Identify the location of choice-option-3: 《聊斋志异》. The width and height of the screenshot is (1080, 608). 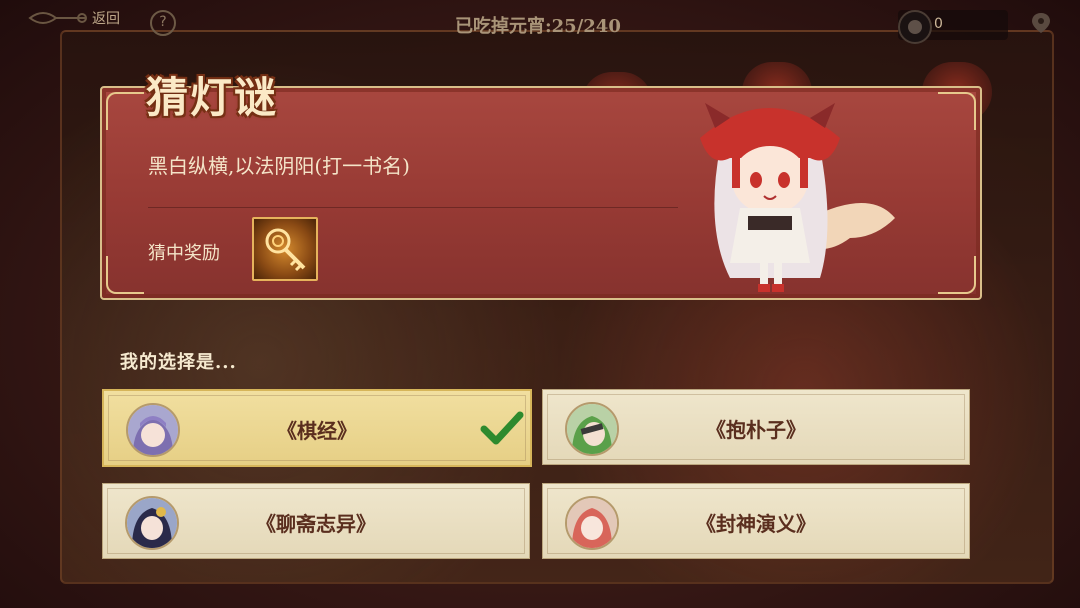
(316, 521).